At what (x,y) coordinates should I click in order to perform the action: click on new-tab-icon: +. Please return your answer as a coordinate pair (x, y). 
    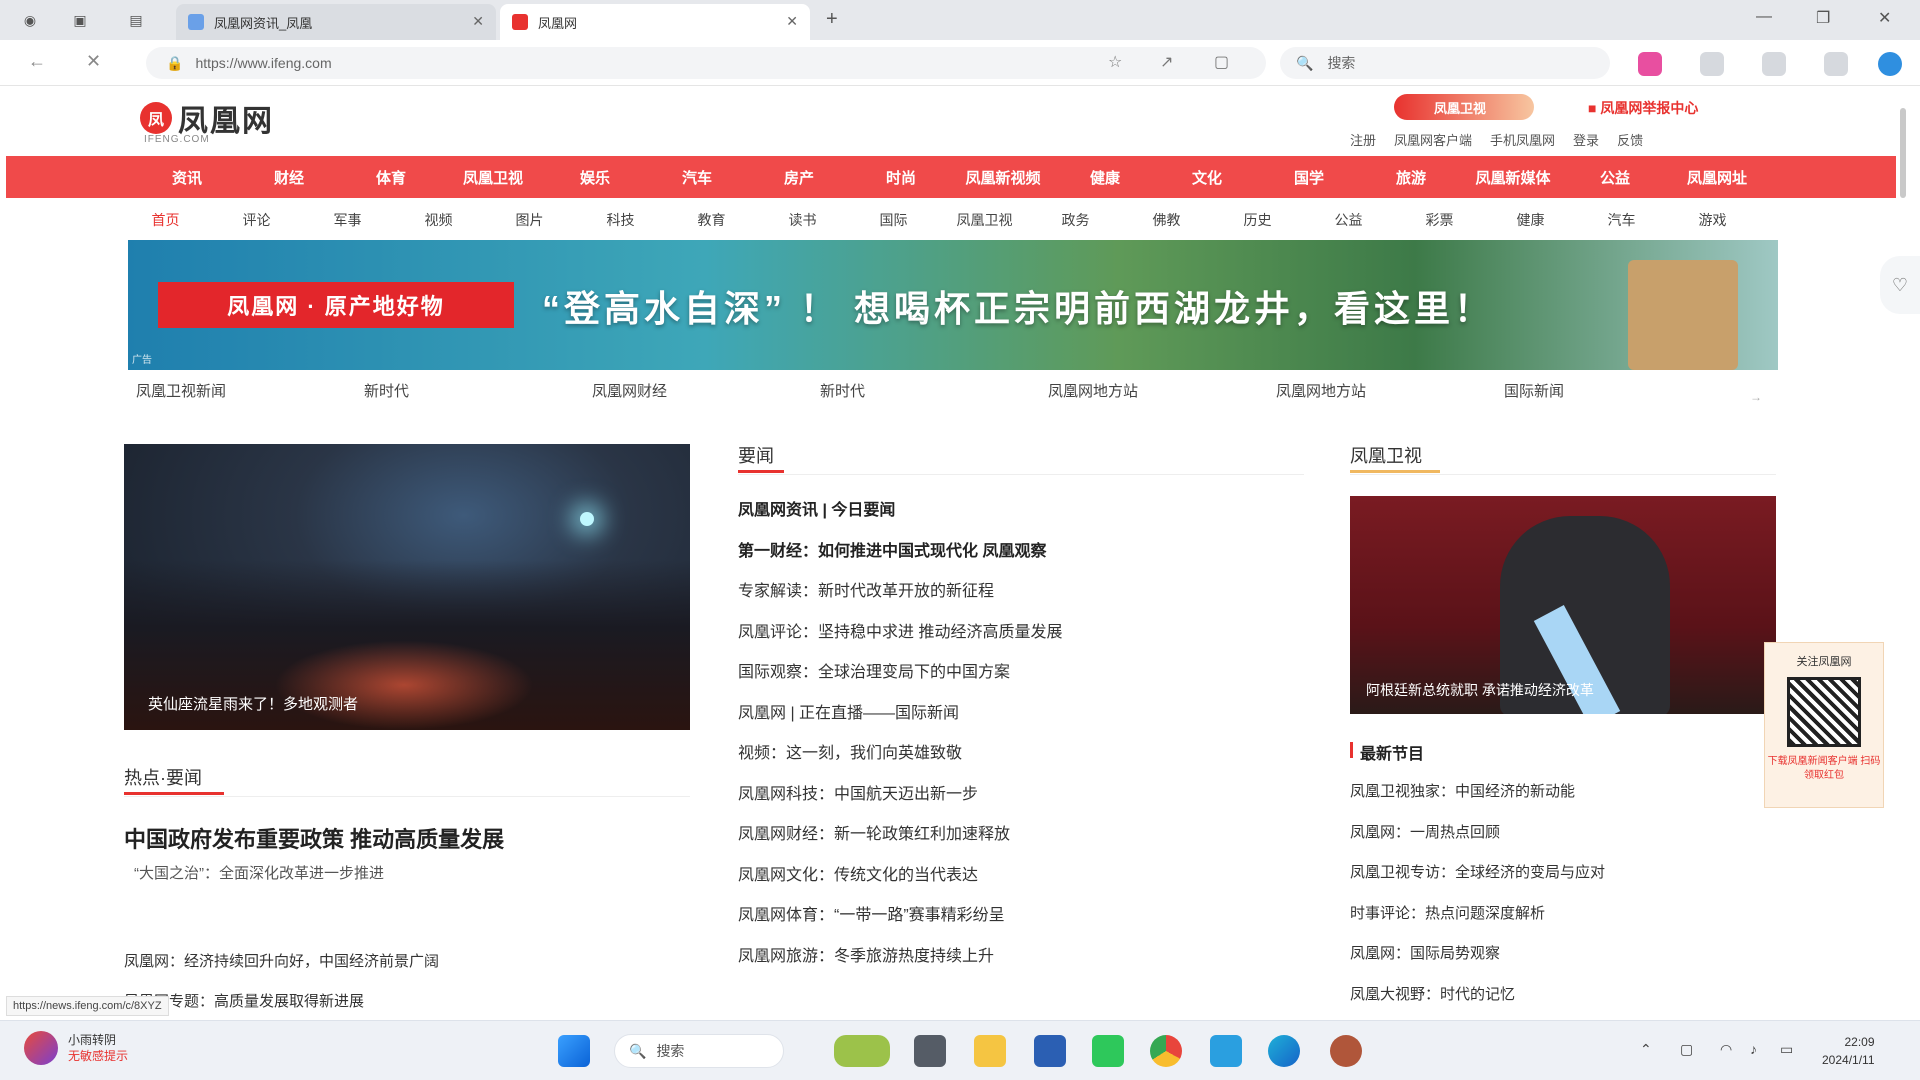
    Looking at the image, I should click on (832, 19).